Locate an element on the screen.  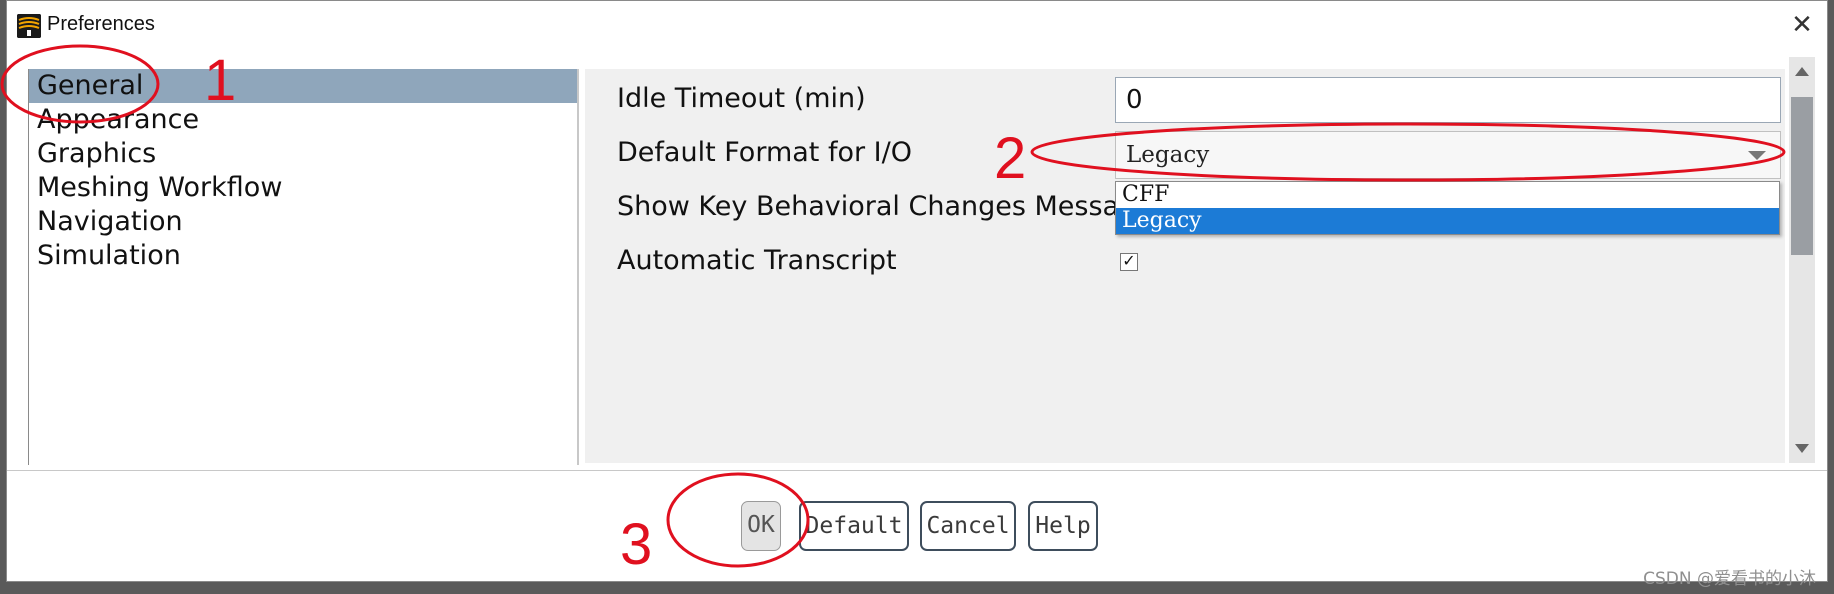
format-dropdown-list: CFF Legacy is located at coordinates (1447, 208).